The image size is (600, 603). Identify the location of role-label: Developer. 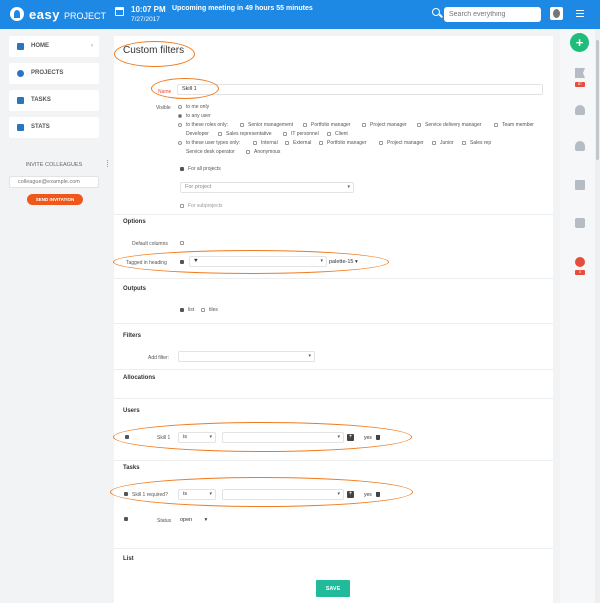
(197, 134).